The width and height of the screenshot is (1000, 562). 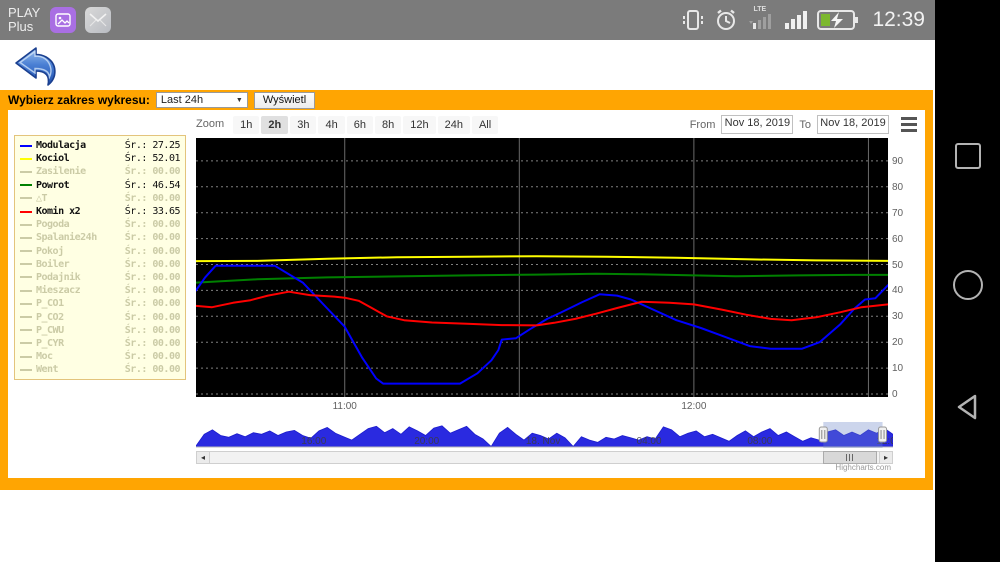 What do you see at coordinates (760, 19) in the screenshot?
I see `lte-signal-icon: LTE` at bounding box center [760, 19].